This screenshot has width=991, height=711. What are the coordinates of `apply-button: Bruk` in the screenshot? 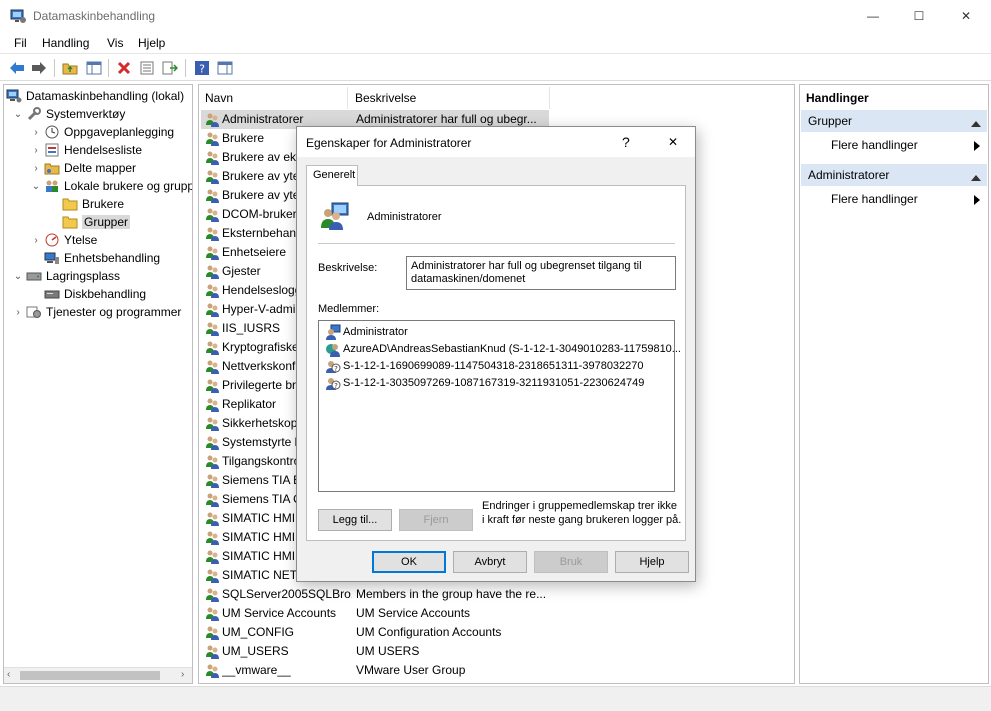 It's located at (571, 562).